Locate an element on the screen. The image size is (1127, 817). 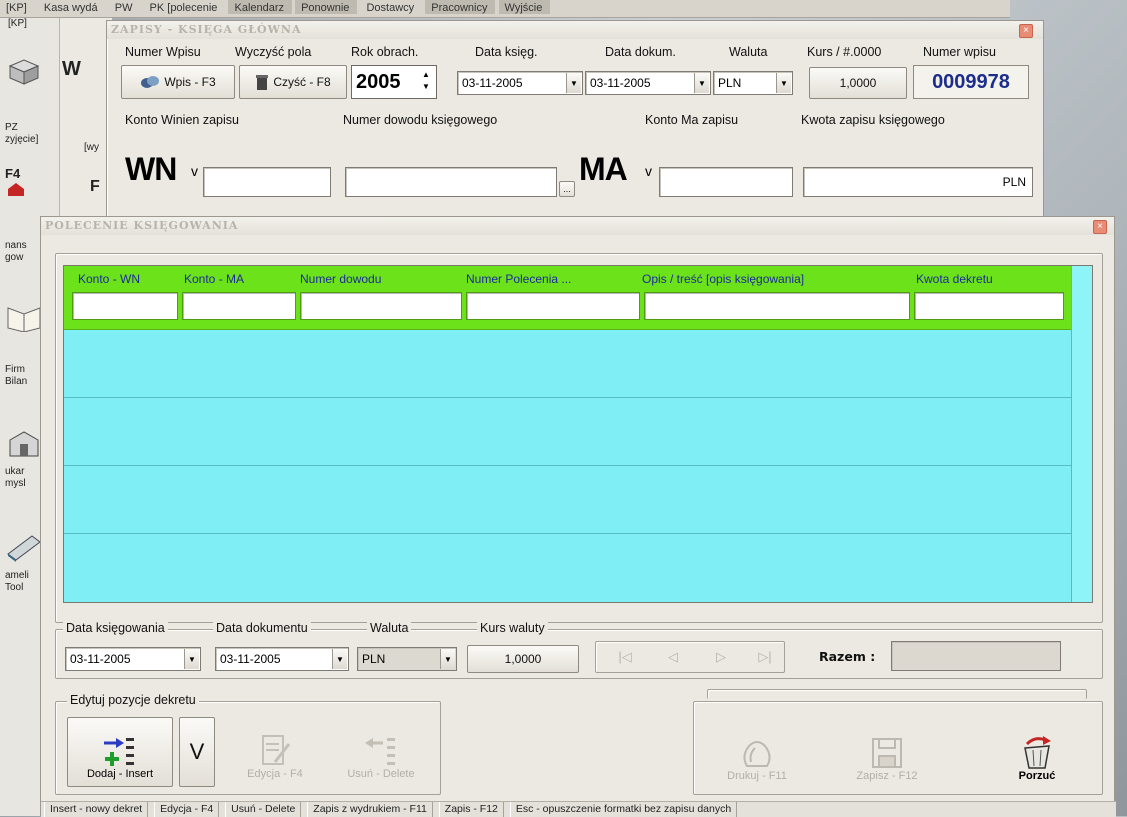
v-dropdown-button: V is located at coordinates (197, 752).